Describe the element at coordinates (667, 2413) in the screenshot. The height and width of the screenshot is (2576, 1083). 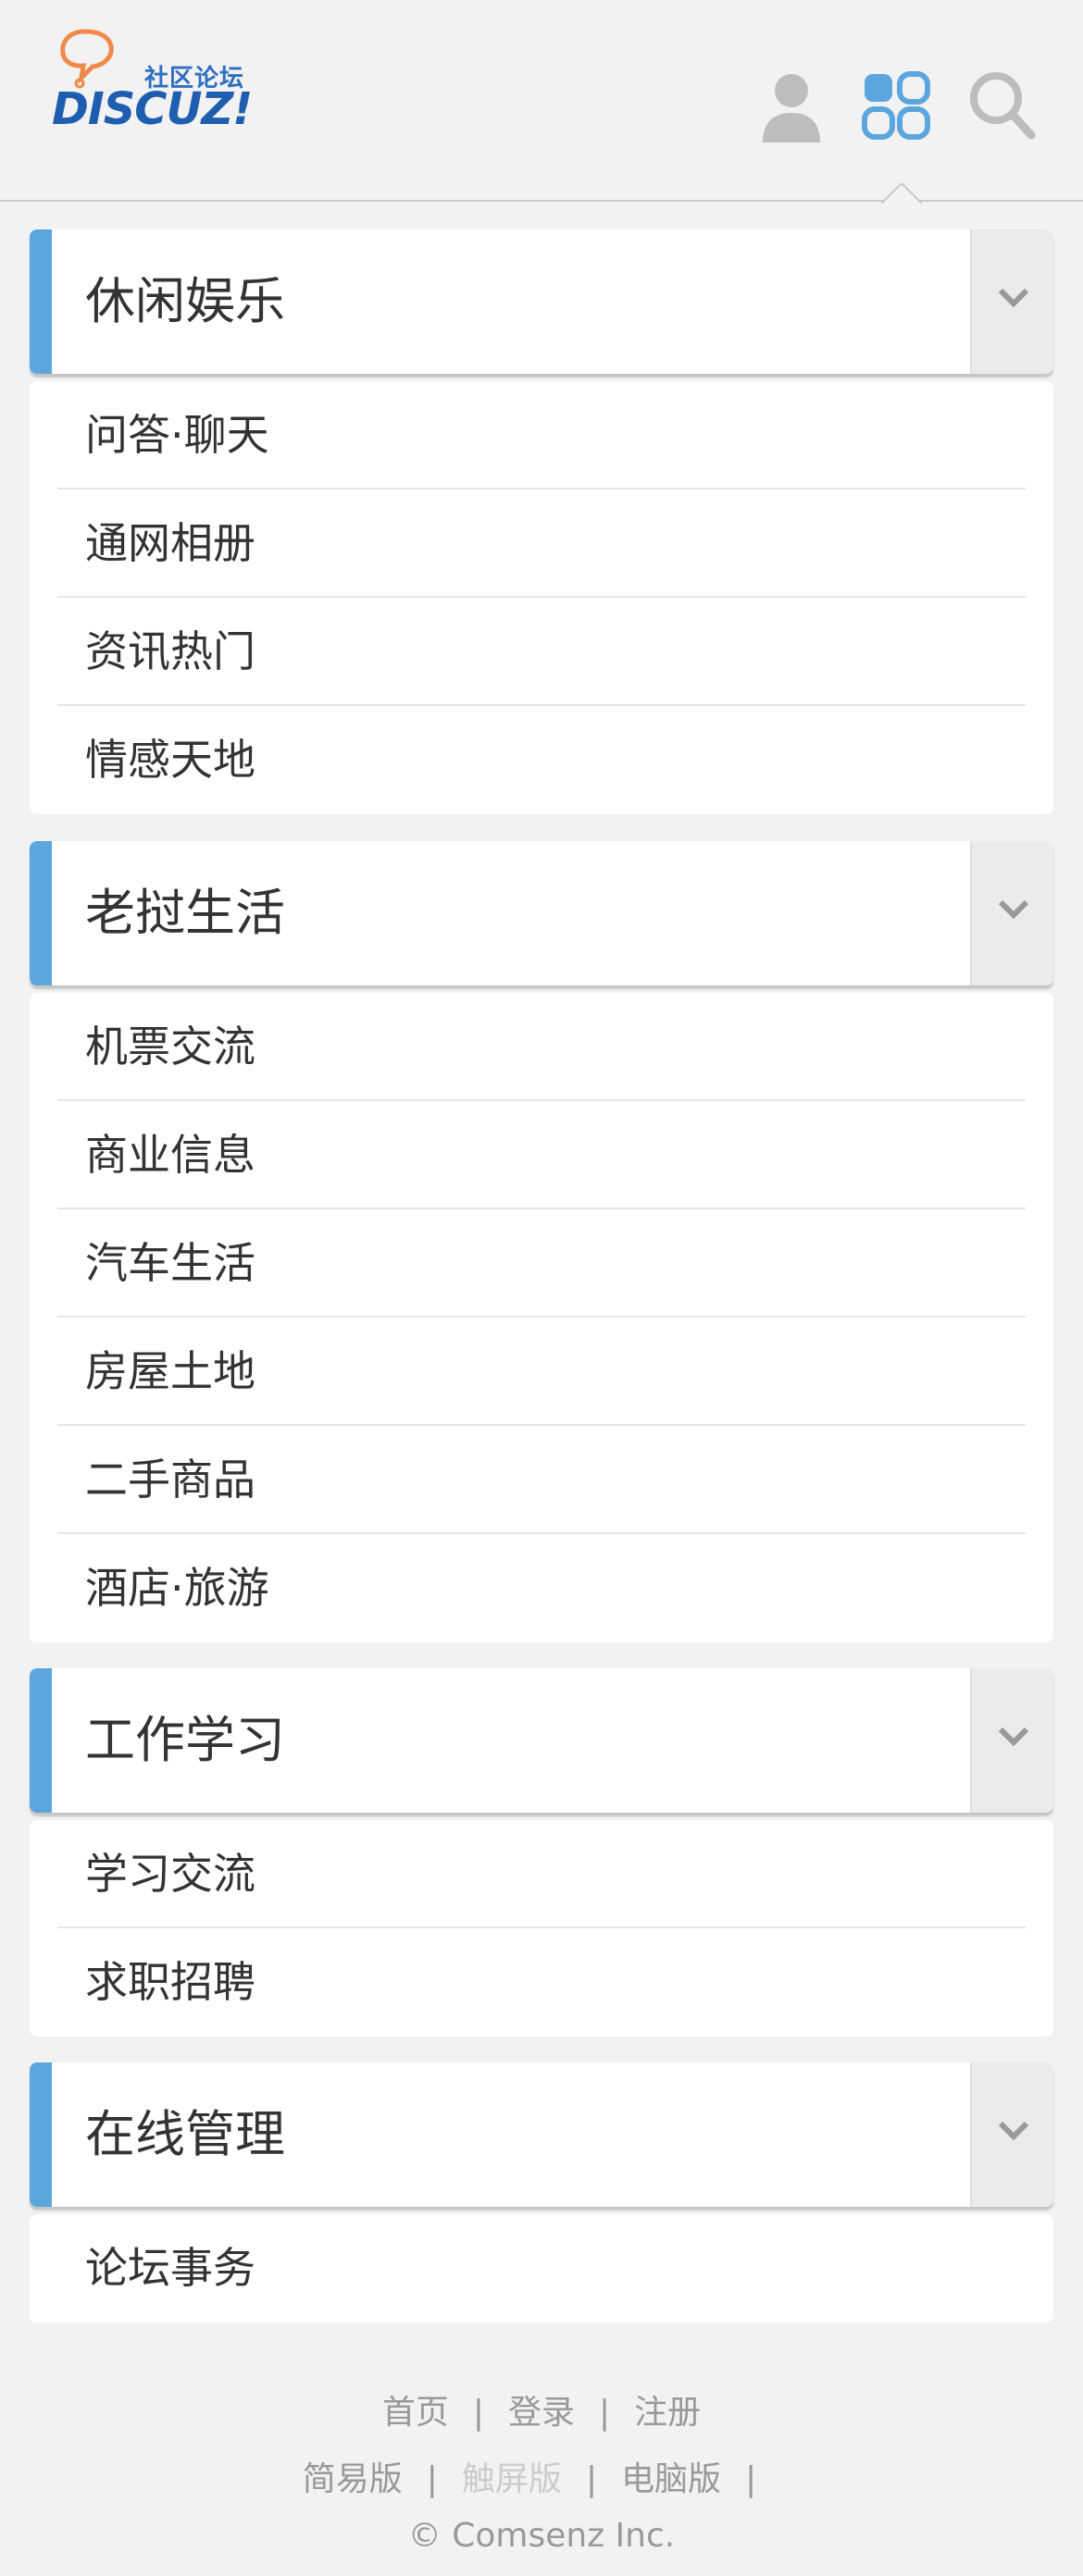
I see `footer-link-register: 注册` at that location.